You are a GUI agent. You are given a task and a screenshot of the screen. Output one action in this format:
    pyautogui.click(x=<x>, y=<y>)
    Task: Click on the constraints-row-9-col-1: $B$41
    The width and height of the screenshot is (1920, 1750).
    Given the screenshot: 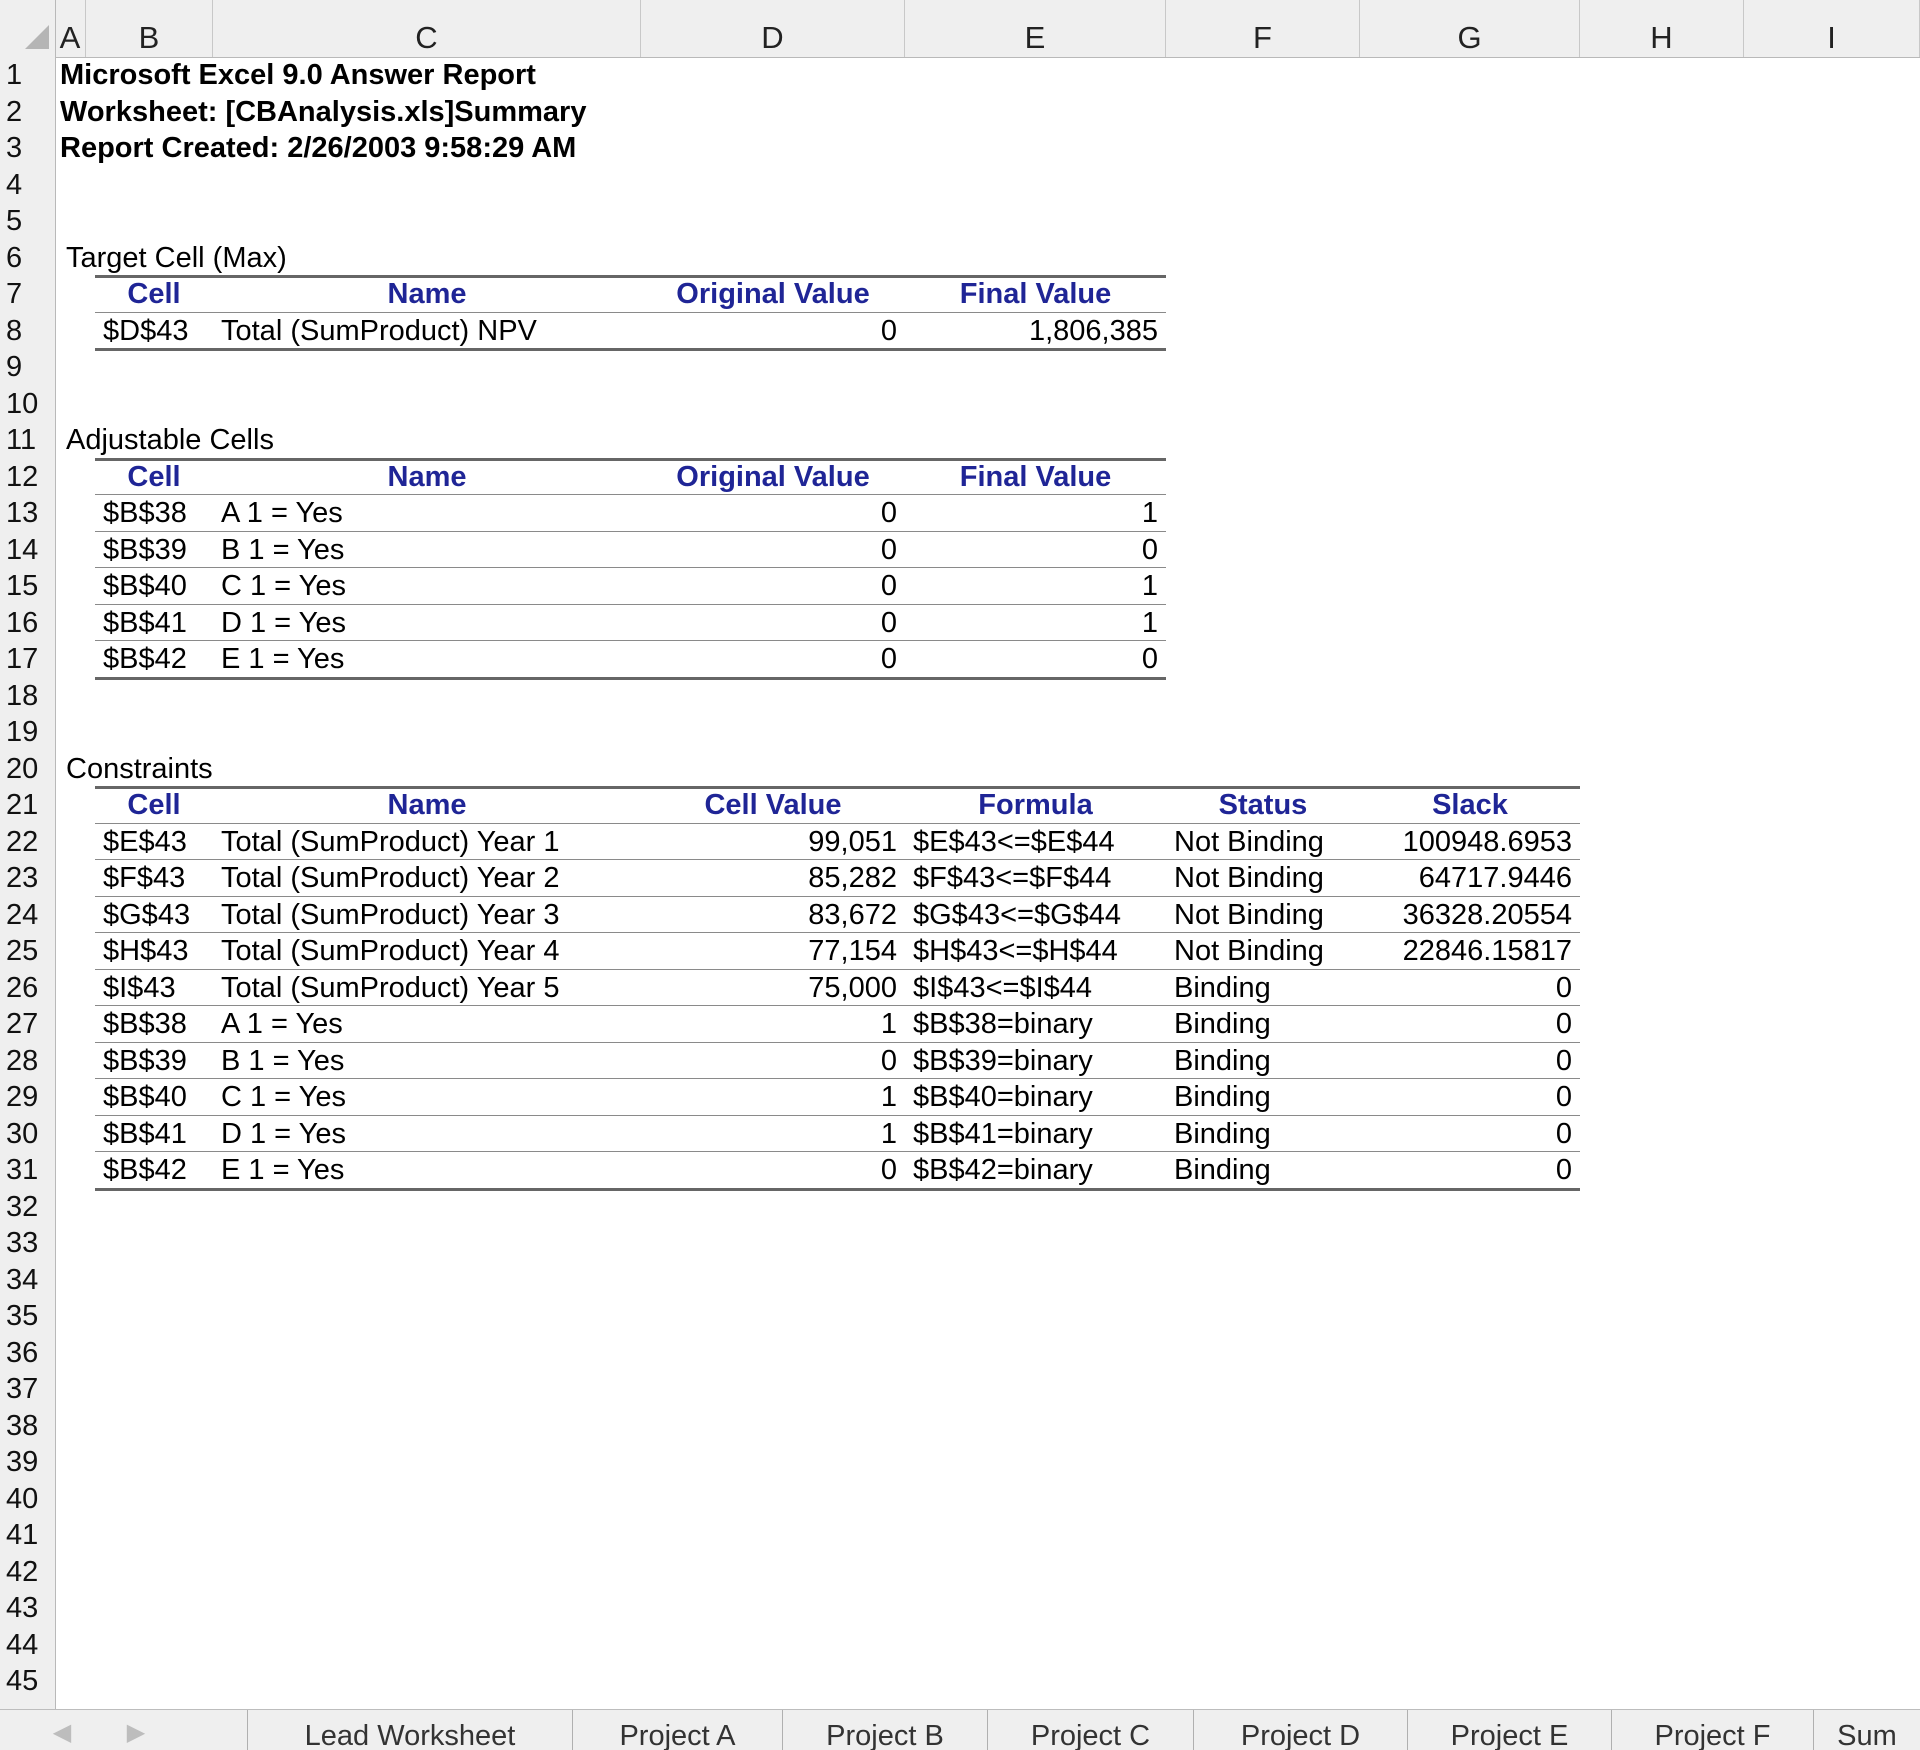 What is the action you would take?
    pyautogui.click(x=145, y=1133)
    